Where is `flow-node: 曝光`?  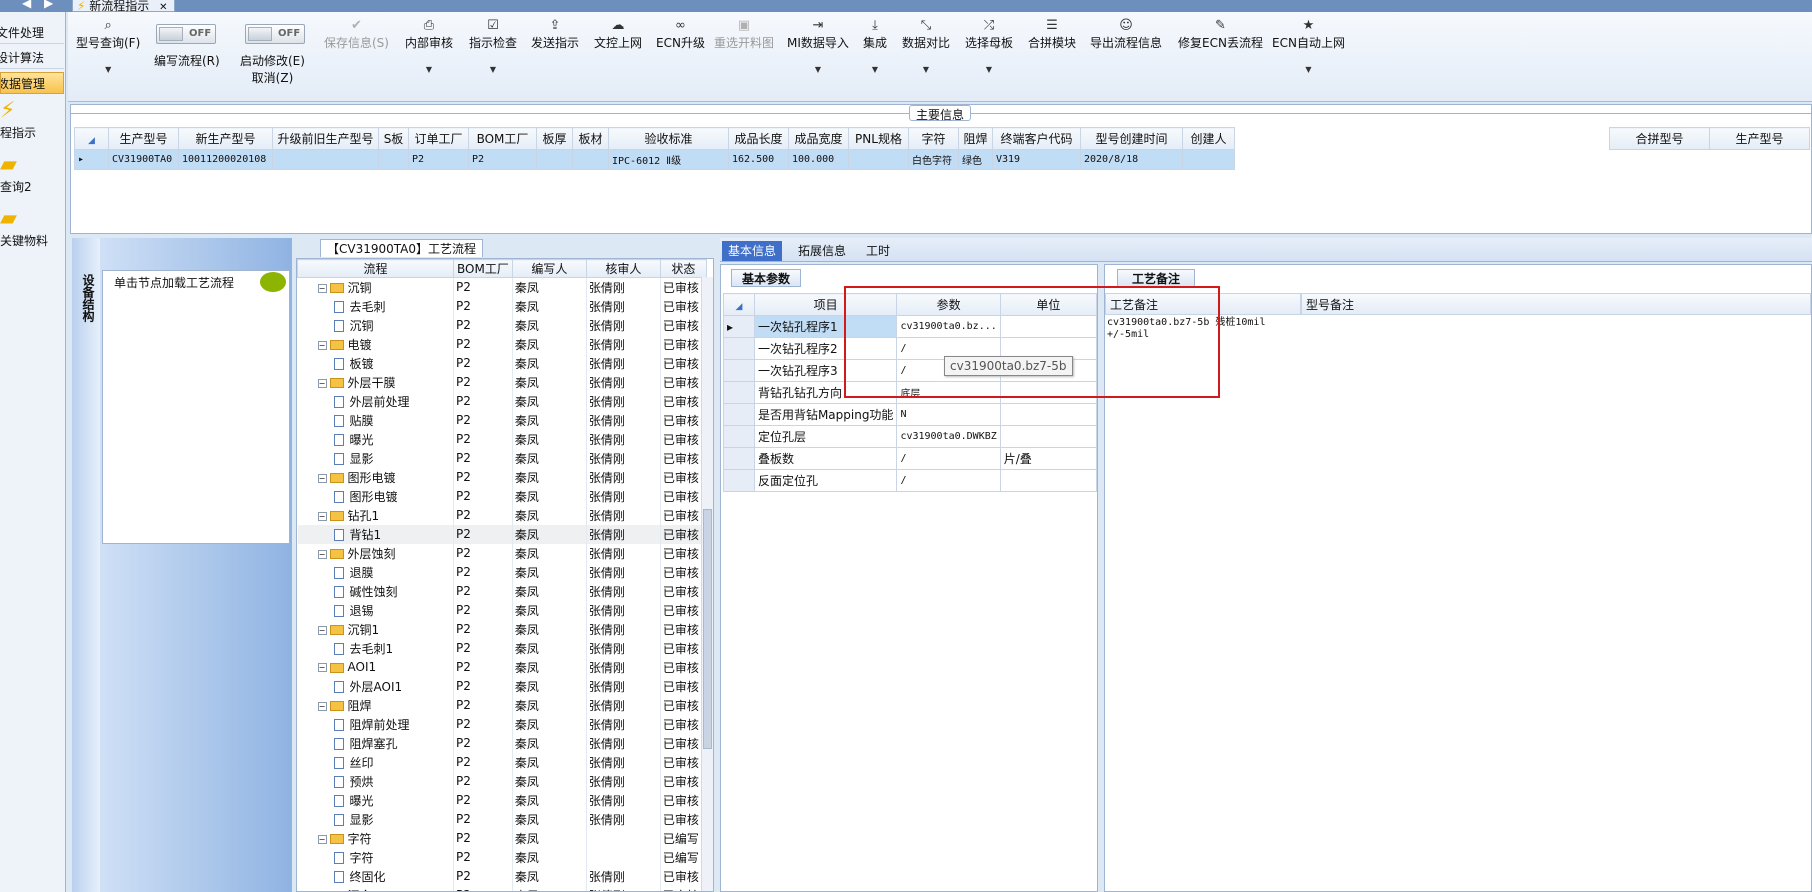 flow-node: 曝光 is located at coordinates (375, 800).